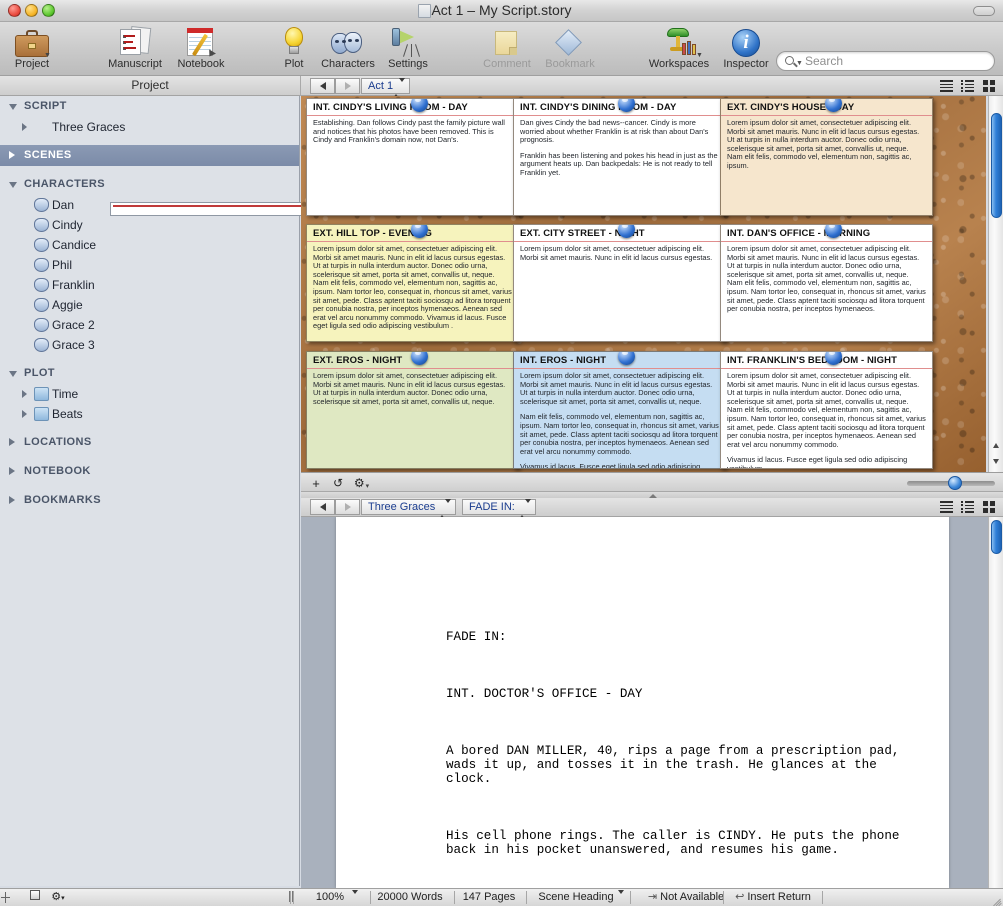 Image resolution: width=1003 pixels, height=906 pixels. What do you see at coordinates (5, 897) in the screenshot?
I see `add-button` at bounding box center [5, 897].